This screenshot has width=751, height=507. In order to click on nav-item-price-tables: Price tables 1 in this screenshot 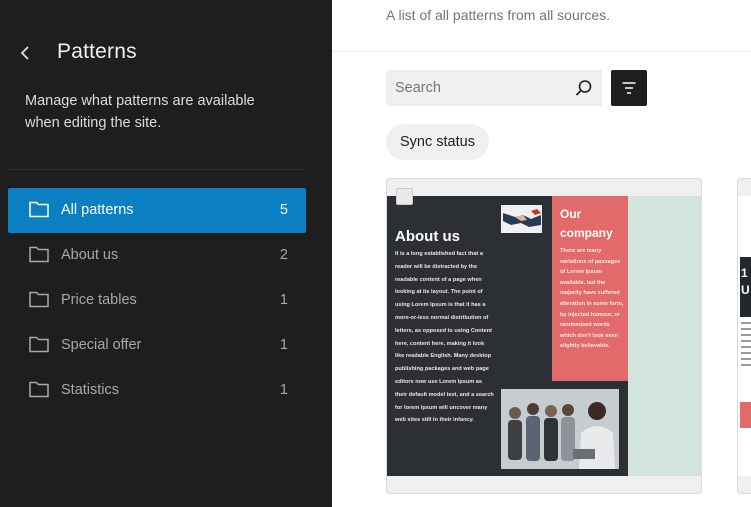, I will do `click(157, 300)`.